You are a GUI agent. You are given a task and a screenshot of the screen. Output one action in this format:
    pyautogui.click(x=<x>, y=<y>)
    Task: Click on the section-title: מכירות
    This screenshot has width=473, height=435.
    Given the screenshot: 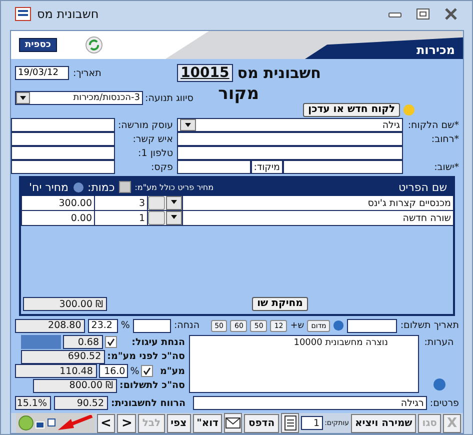 What is the action you would take?
    pyautogui.click(x=435, y=50)
    